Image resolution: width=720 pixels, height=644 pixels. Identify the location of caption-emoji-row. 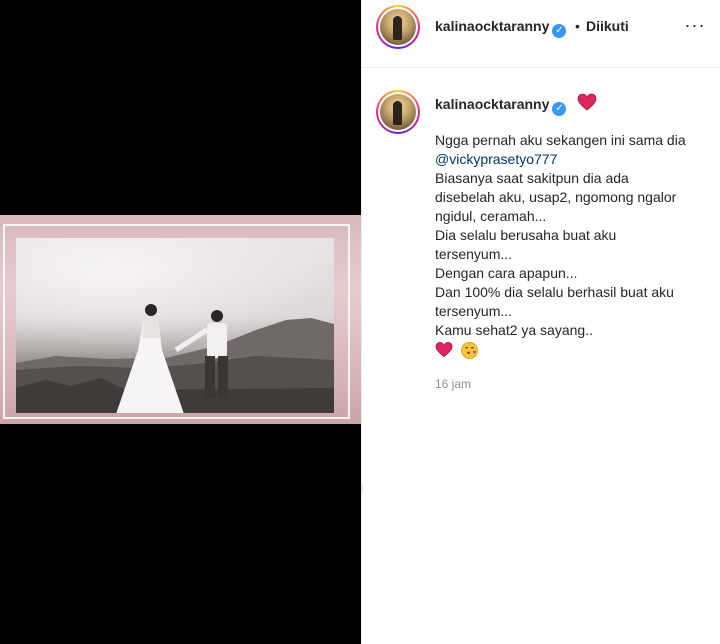
(458, 351).